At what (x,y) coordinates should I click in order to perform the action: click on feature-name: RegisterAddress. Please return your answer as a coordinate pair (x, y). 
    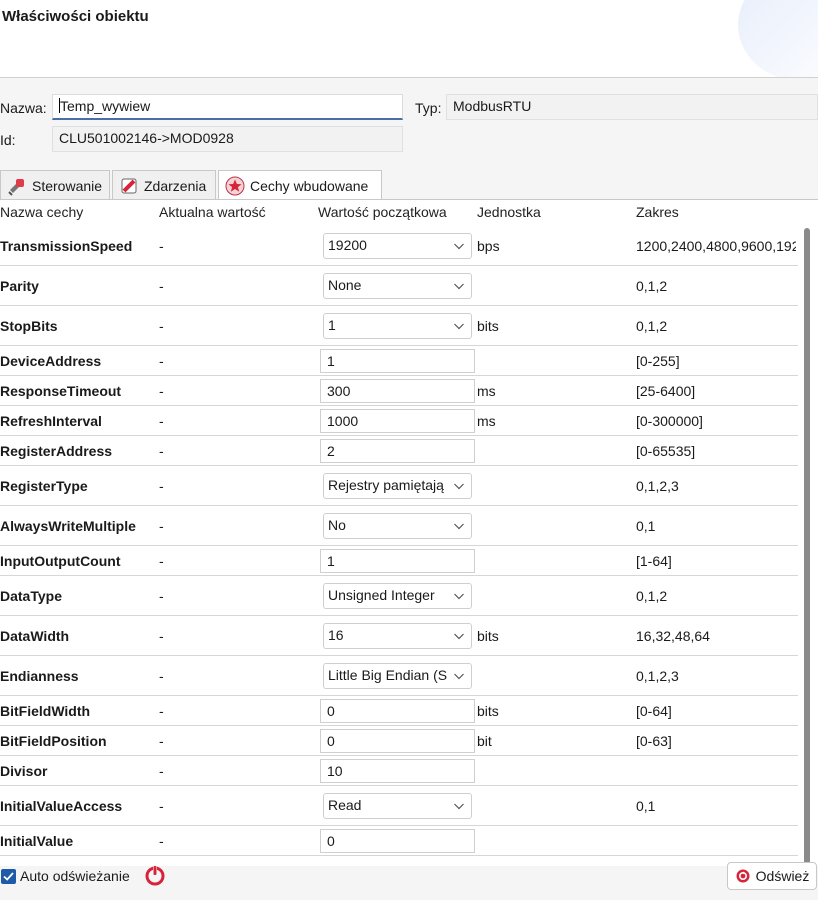
    Looking at the image, I should click on (56, 450).